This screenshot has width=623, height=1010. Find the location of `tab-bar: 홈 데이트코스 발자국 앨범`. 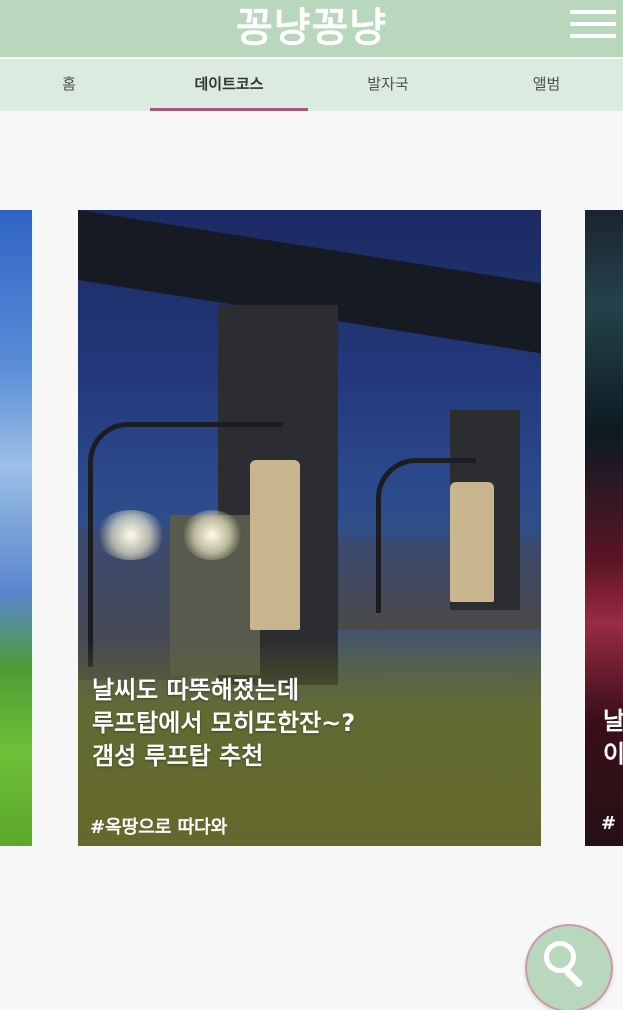

tab-bar: 홈 데이트코스 발자국 앨범 is located at coordinates (311, 85).